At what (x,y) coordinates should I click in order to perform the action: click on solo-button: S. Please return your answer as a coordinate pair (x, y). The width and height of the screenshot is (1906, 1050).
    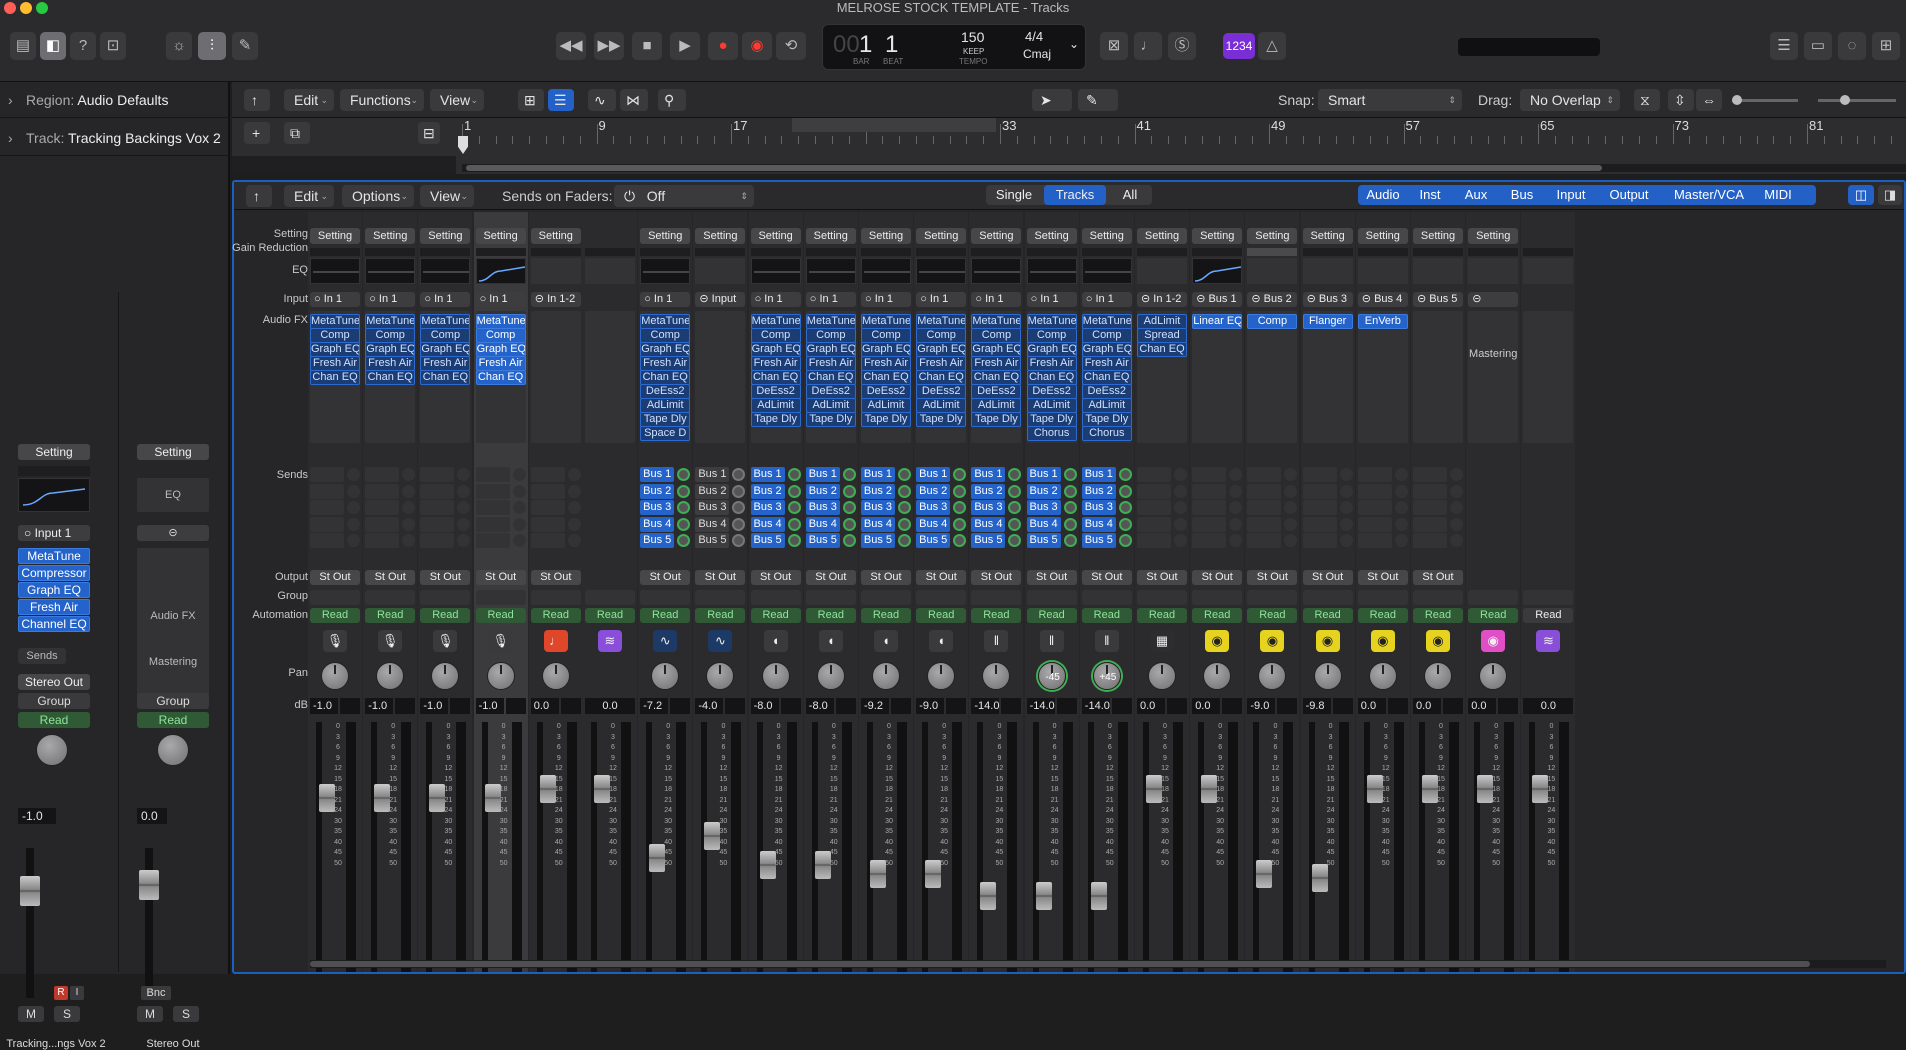
    Looking at the image, I should click on (67, 1014).